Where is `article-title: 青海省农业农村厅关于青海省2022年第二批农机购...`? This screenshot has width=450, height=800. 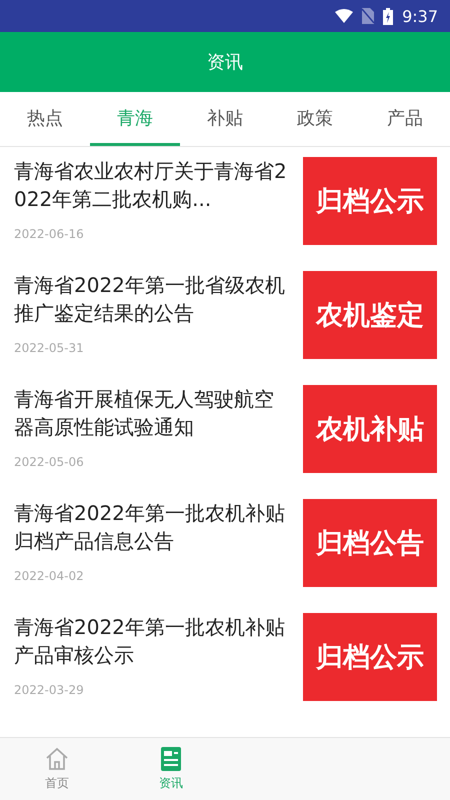
article-title: 青海省农业农村厅关于青海省2022年第二批农机购... is located at coordinates (150, 185).